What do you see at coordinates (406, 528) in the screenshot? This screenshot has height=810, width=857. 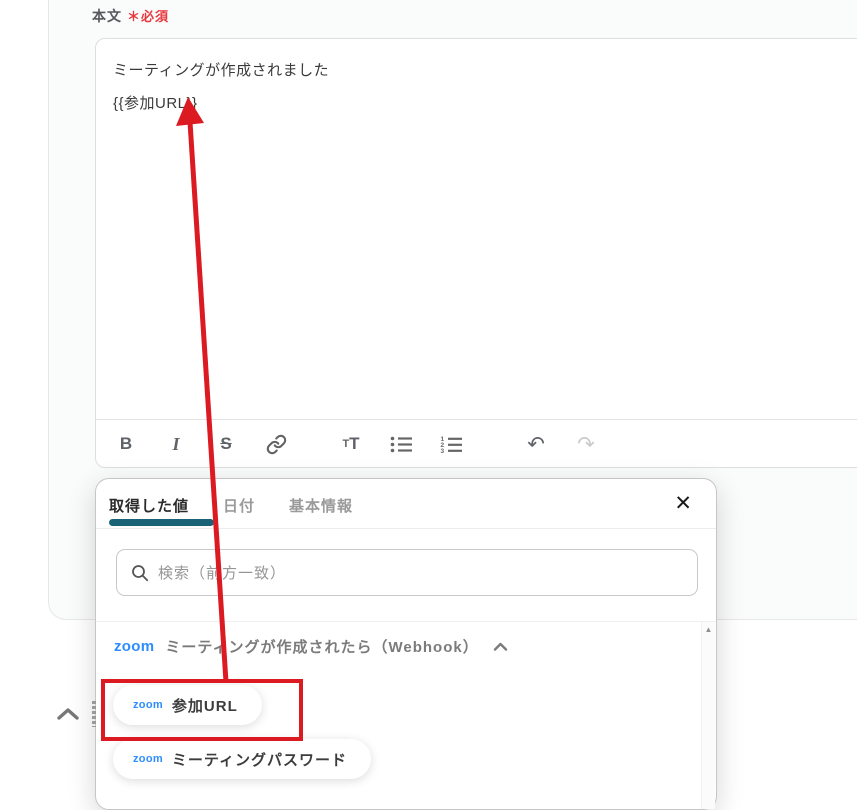 I see `tab-bottom-divider` at bounding box center [406, 528].